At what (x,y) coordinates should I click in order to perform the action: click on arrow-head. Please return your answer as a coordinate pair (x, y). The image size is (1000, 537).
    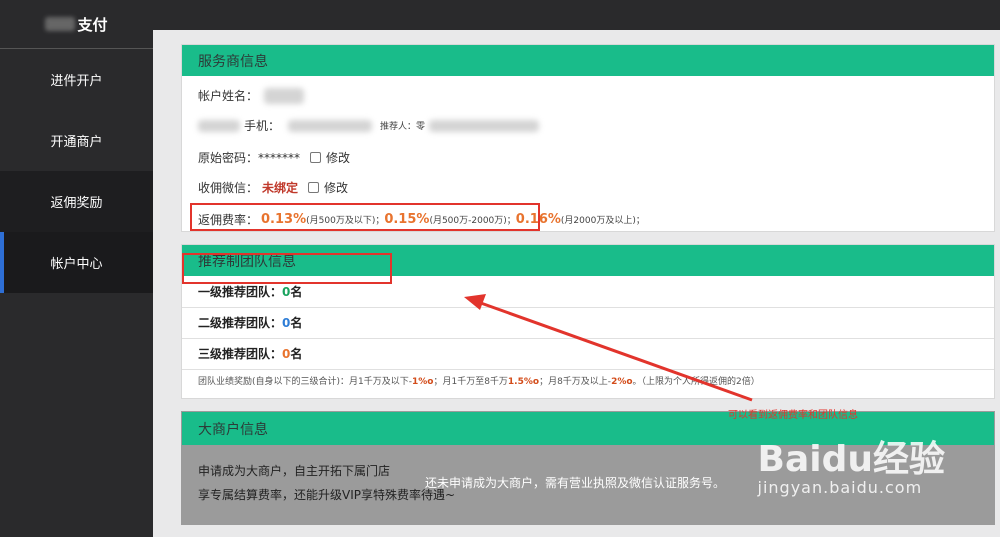
    Looking at the image, I should click on (475, 302).